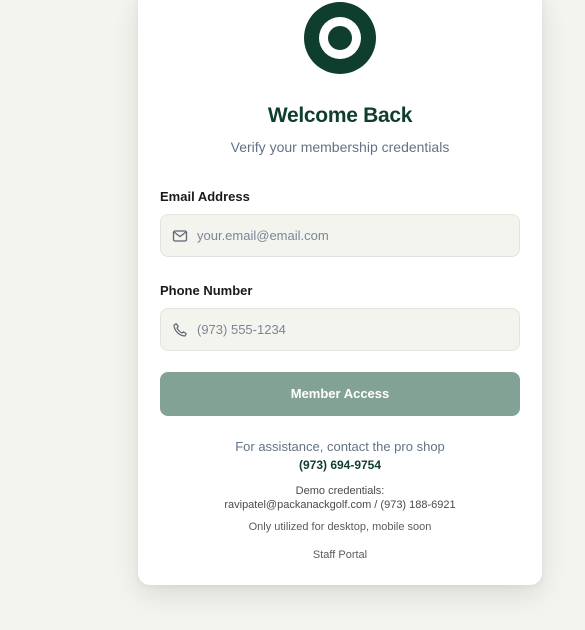 This screenshot has width=585, height=630. What do you see at coordinates (180, 330) in the screenshot?
I see `phone-icon` at bounding box center [180, 330].